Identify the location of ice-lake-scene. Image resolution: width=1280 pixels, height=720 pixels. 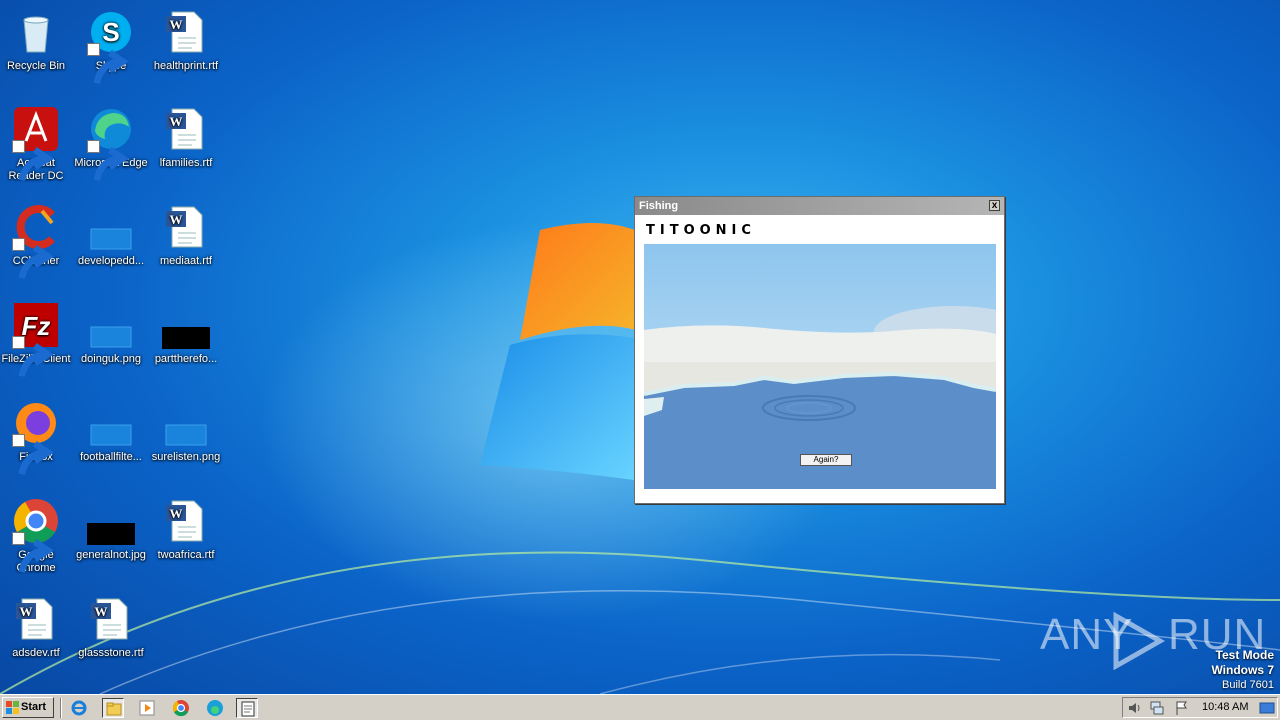
(820, 366).